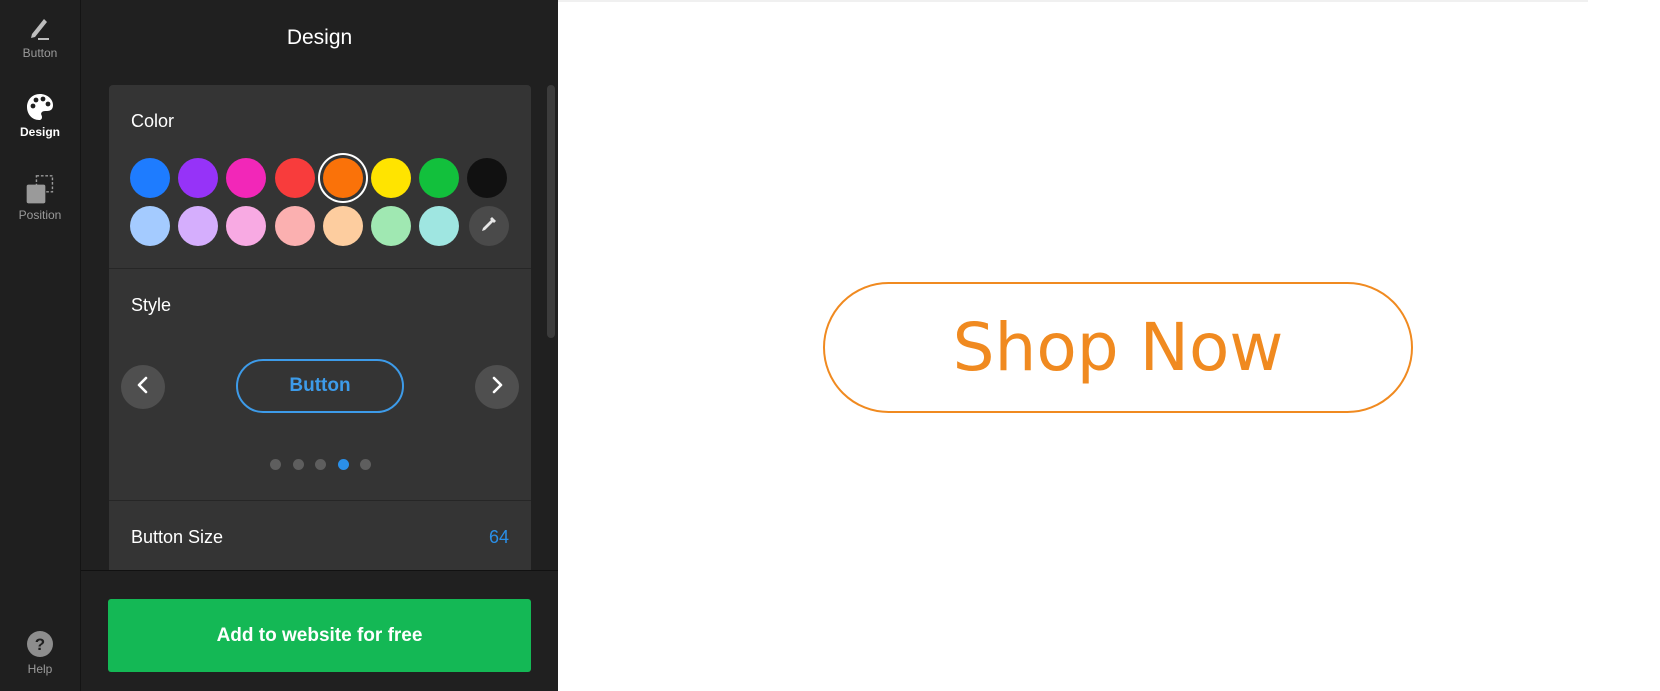 This screenshot has height=691, width=1660. I want to click on style-prev-button, so click(143, 387).